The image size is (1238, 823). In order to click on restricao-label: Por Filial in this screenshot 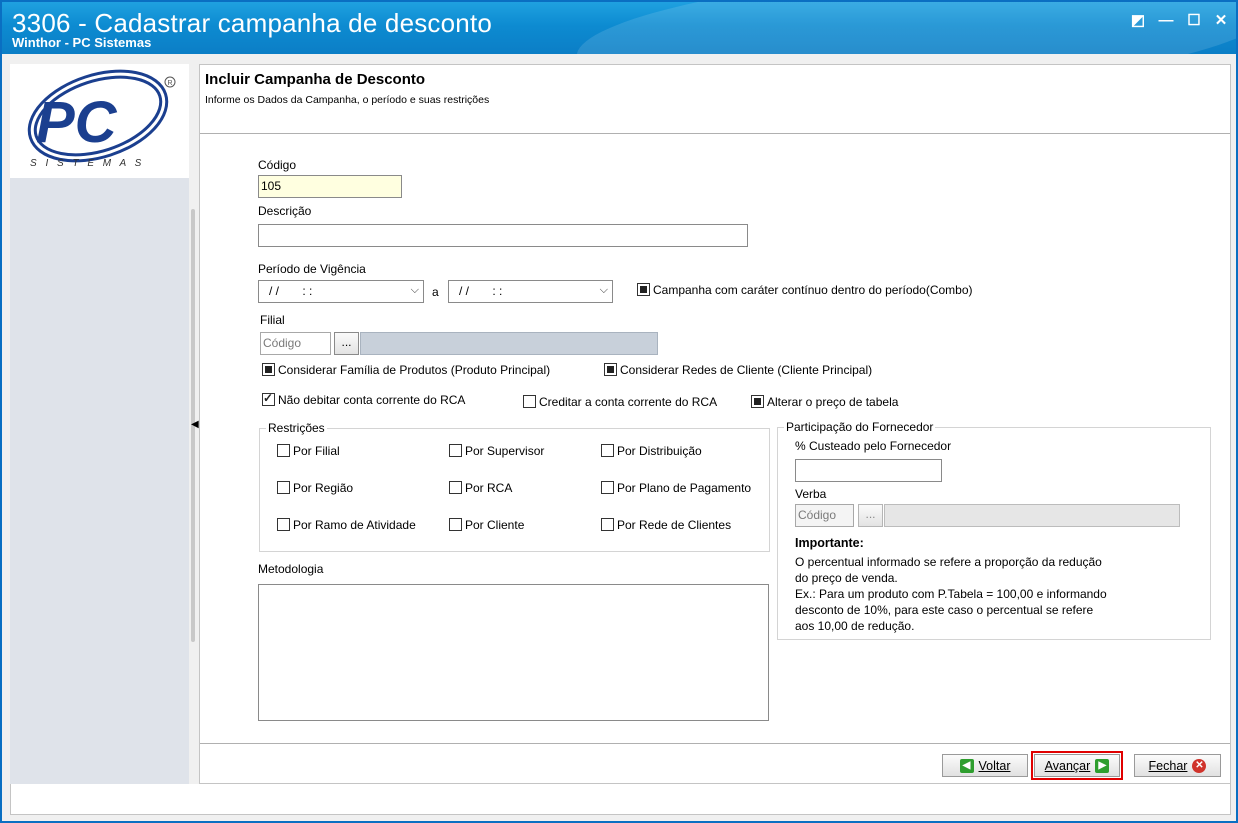, I will do `click(316, 451)`.